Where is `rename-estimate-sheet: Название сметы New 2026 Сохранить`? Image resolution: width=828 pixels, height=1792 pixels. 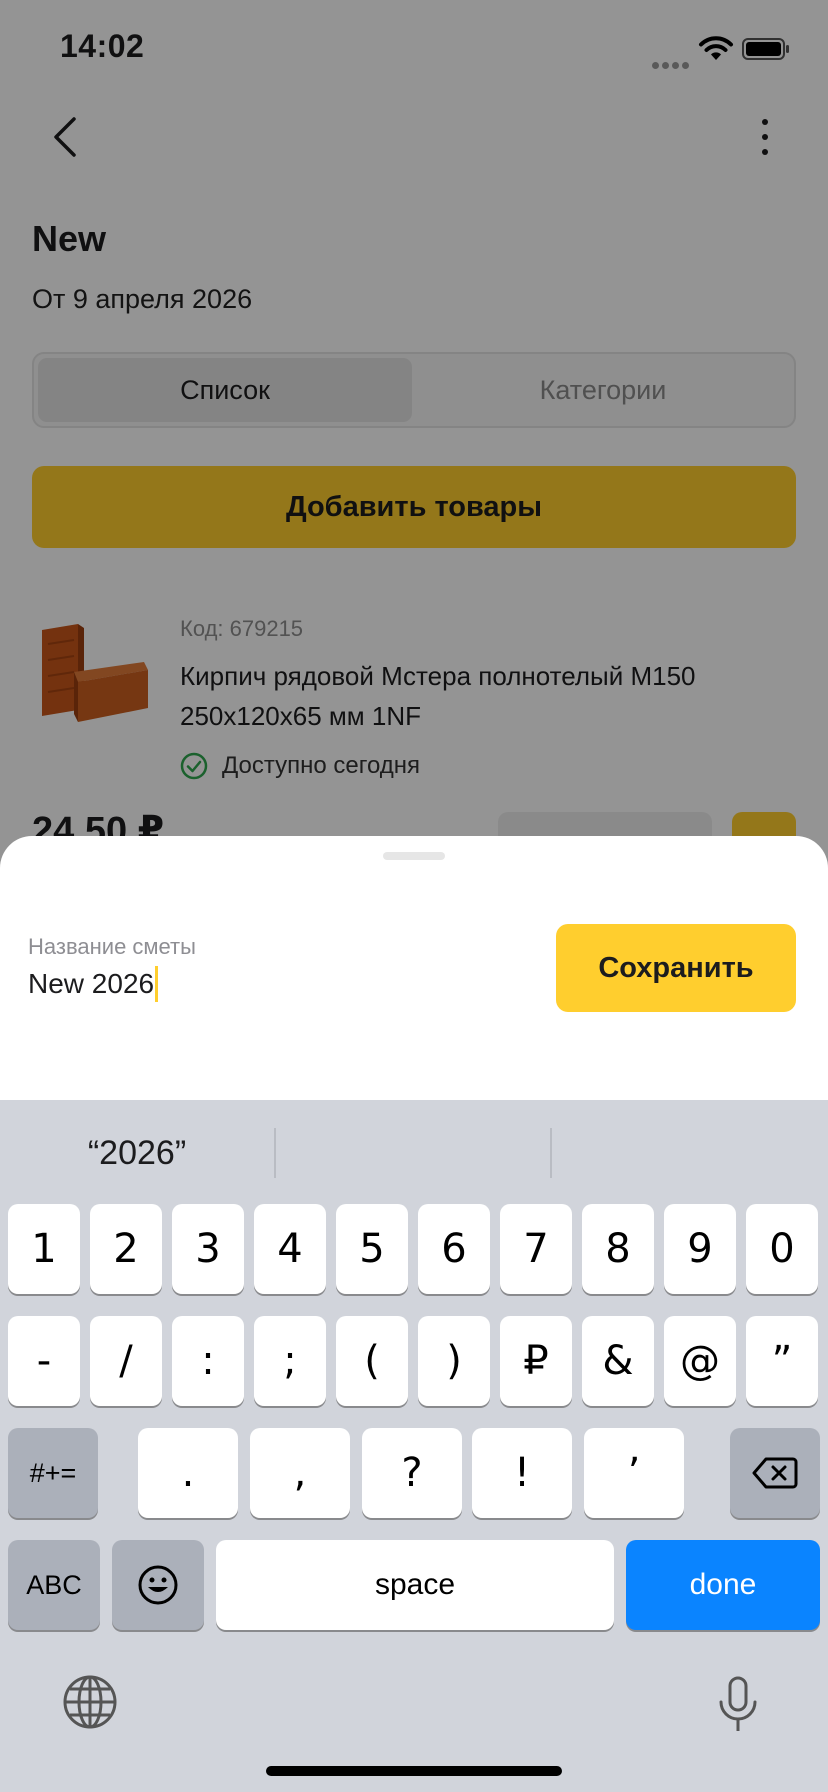
rename-estimate-sheet: Название сметы New 2026 Сохранить is located at coordinates (414, 968).